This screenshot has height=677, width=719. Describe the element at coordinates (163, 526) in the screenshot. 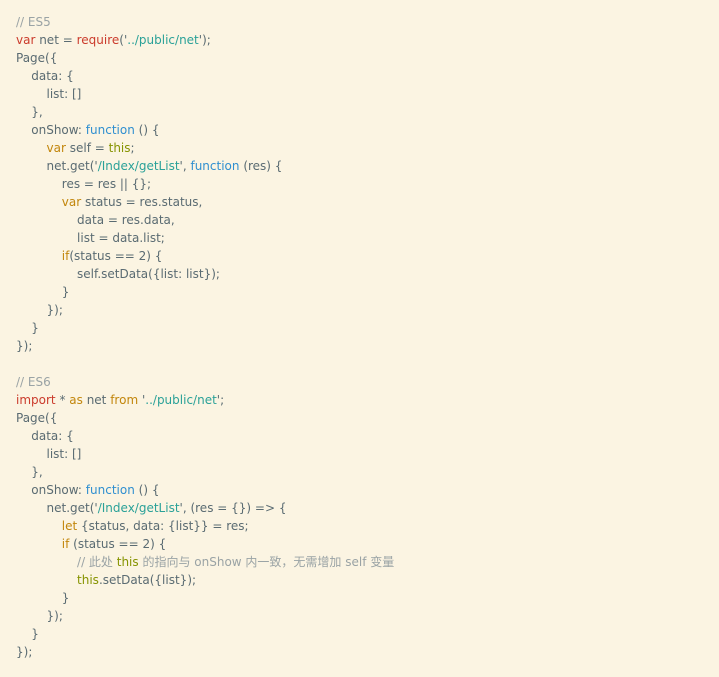

I see `code-token: {status, data: {list}} = res;` at that location.